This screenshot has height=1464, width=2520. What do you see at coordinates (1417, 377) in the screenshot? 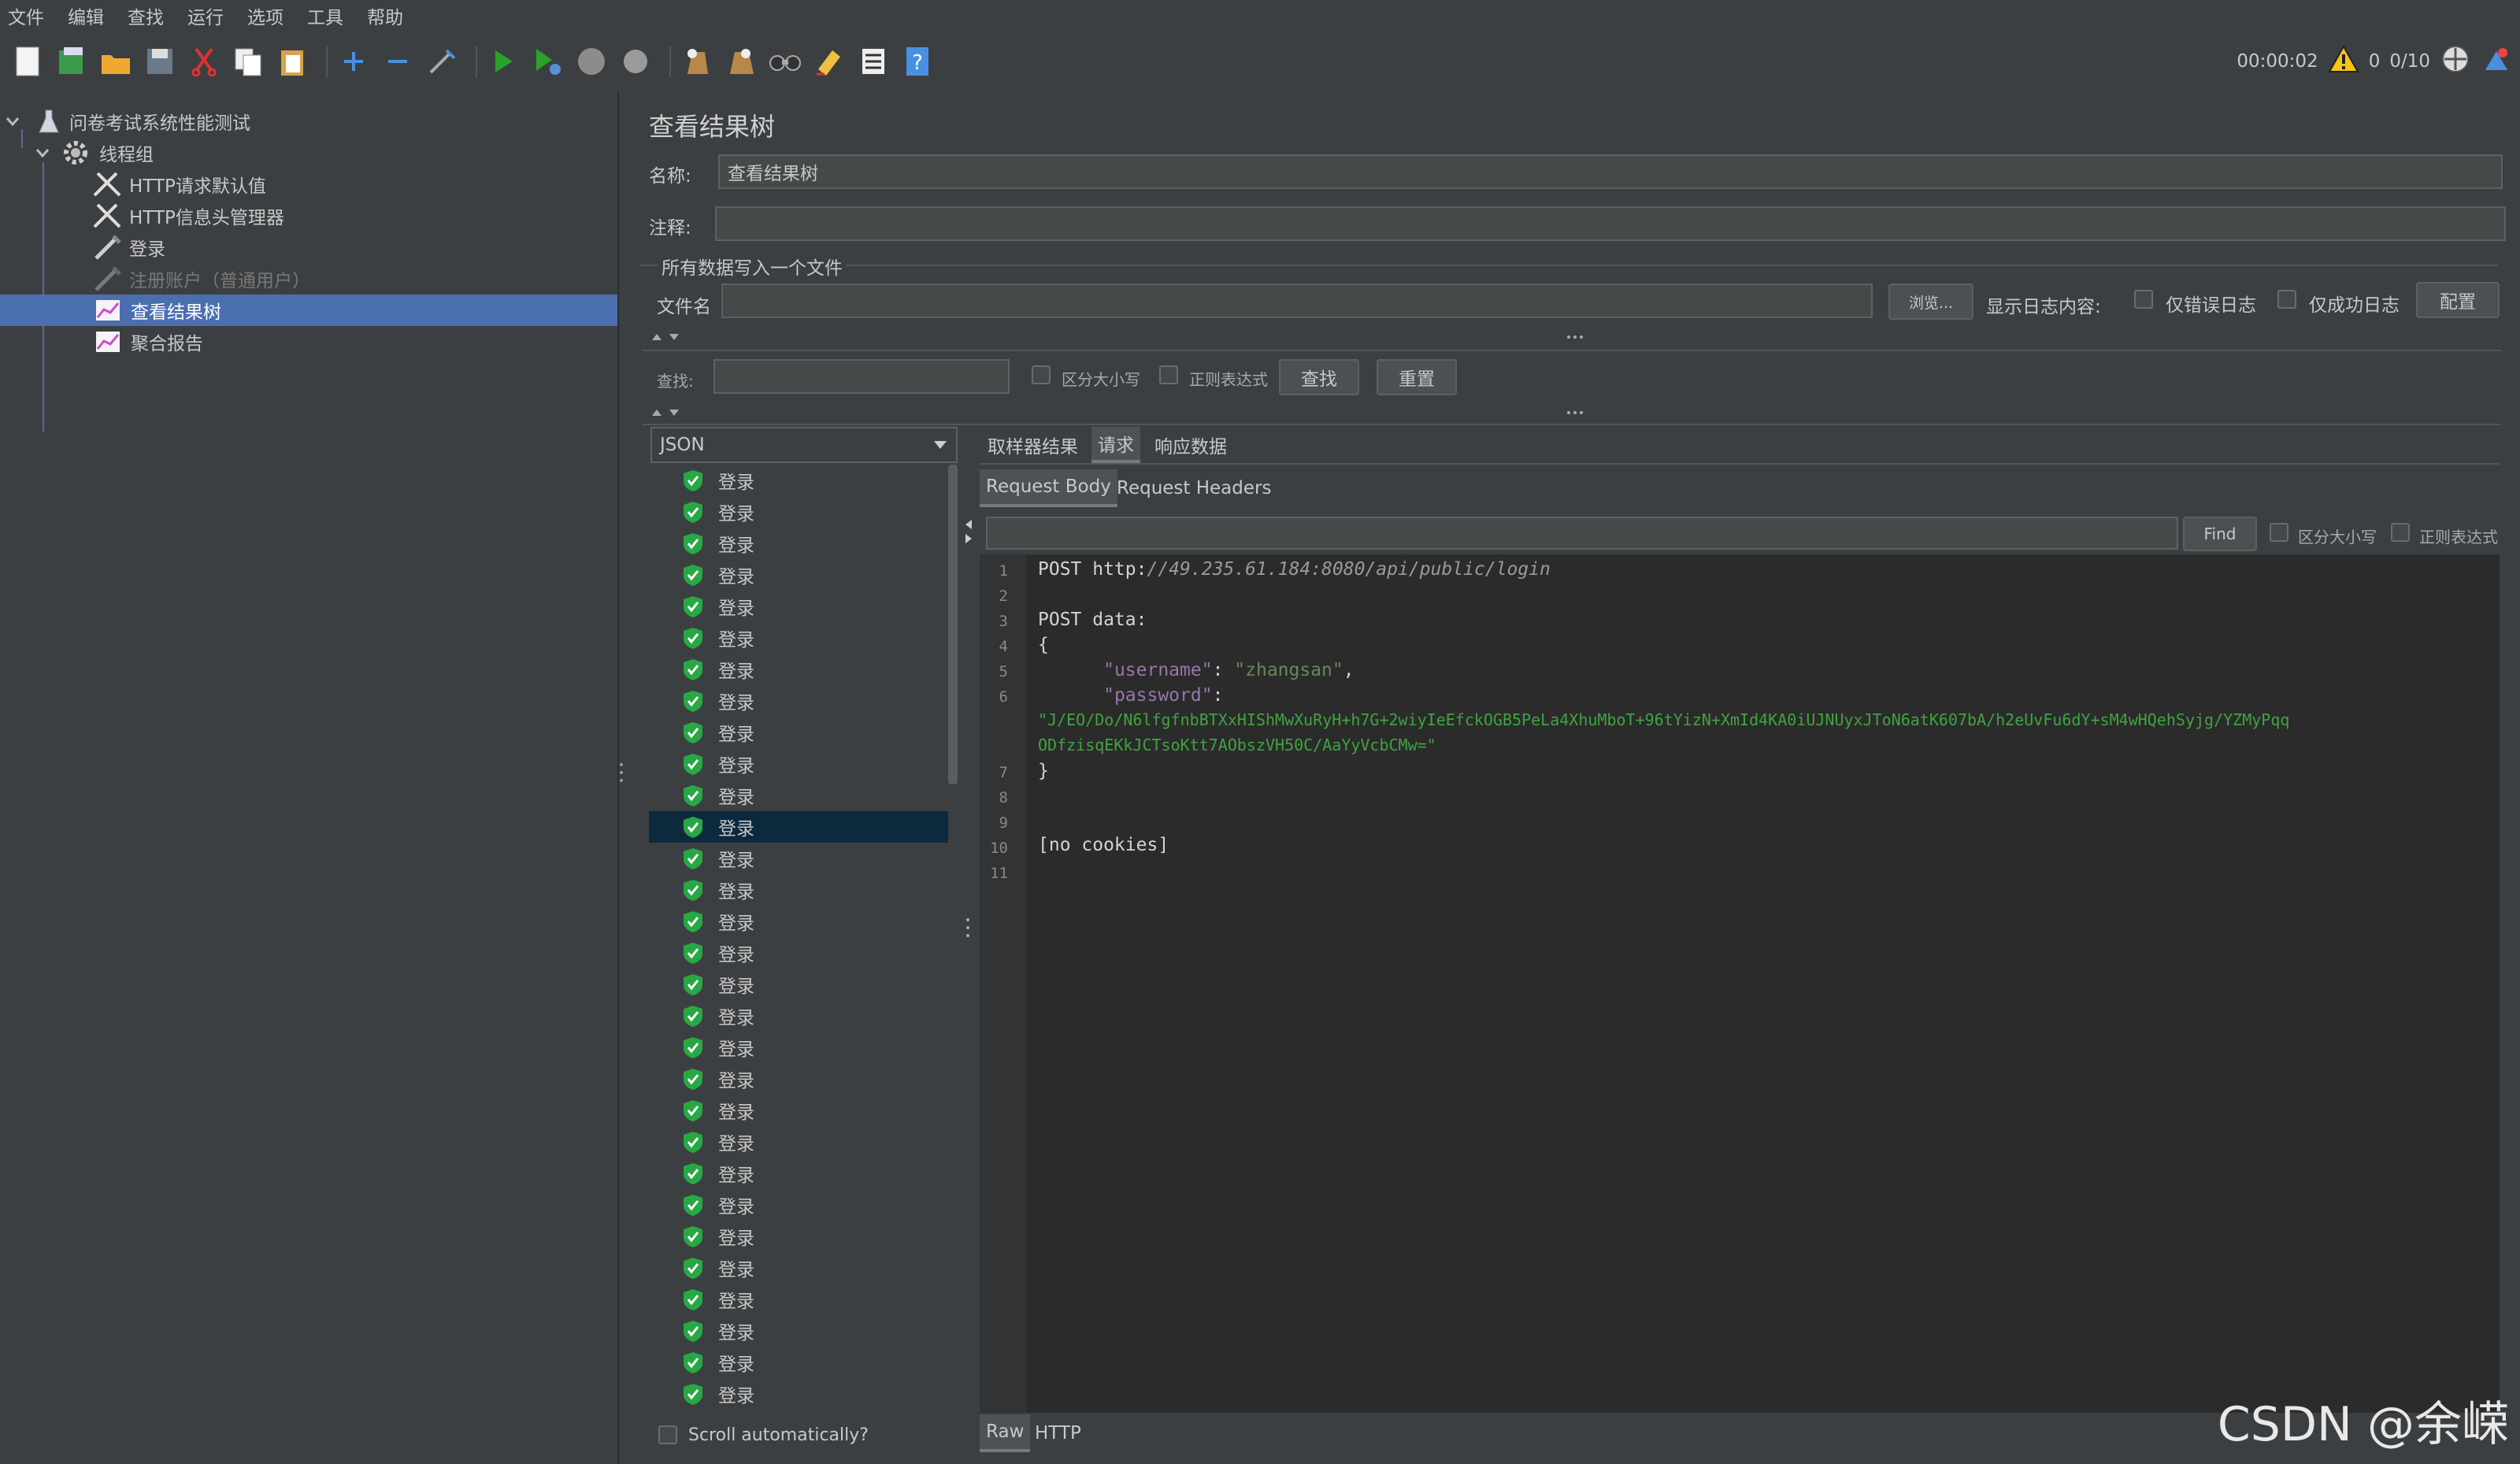
I see `reset-button: 重置` at bounding box center [1417, 377].